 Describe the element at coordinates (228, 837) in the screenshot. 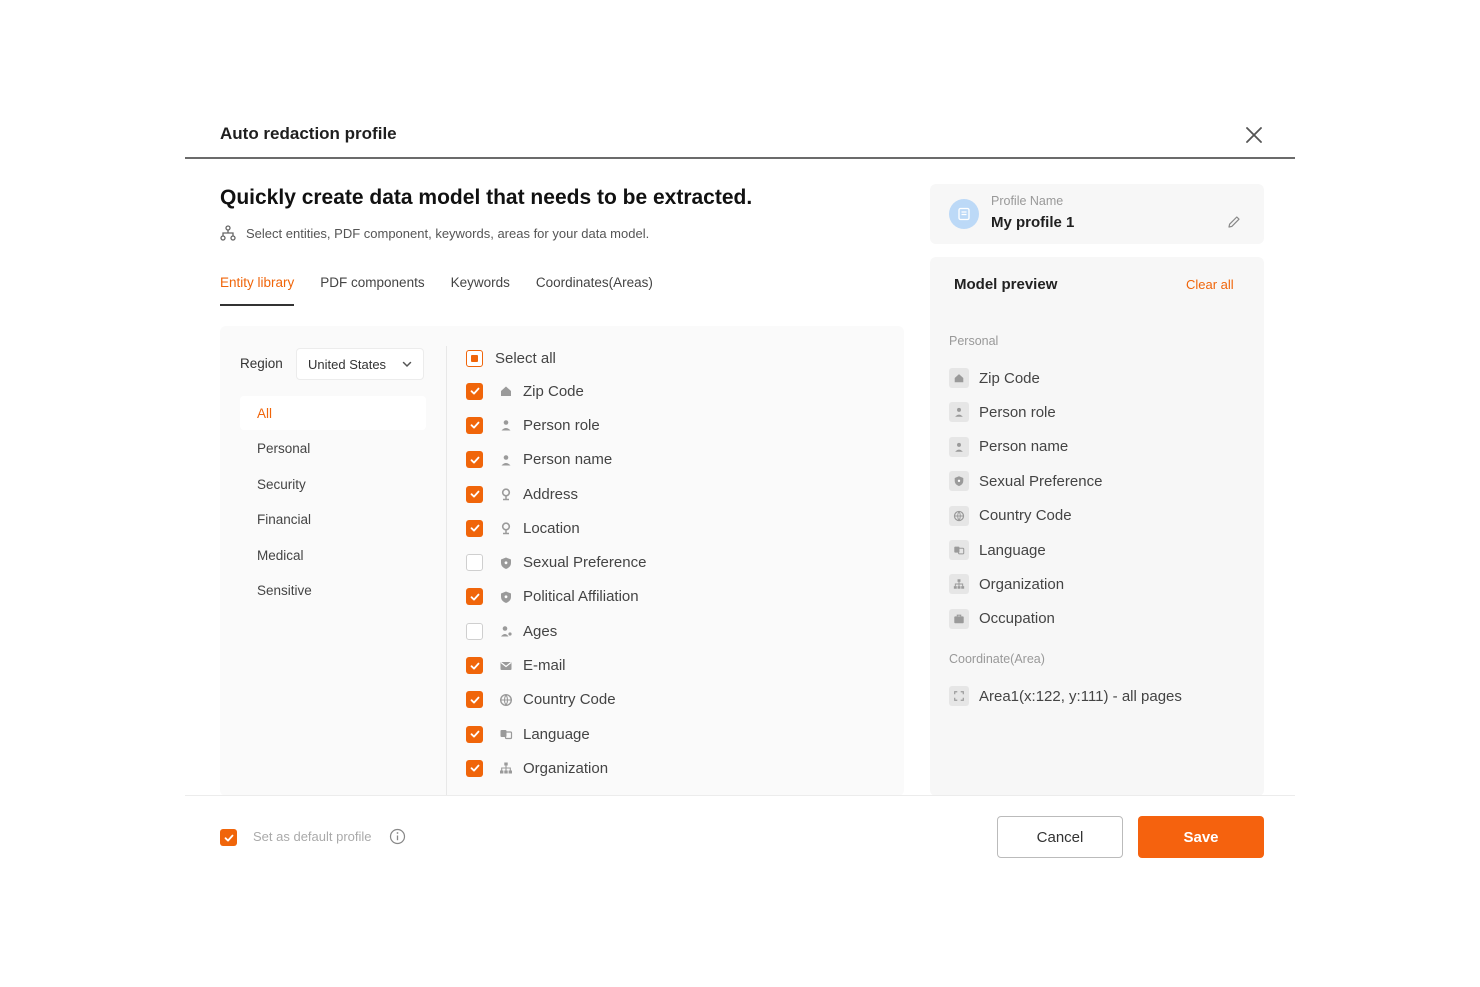

I see `default-profile-checkbox` at that location.